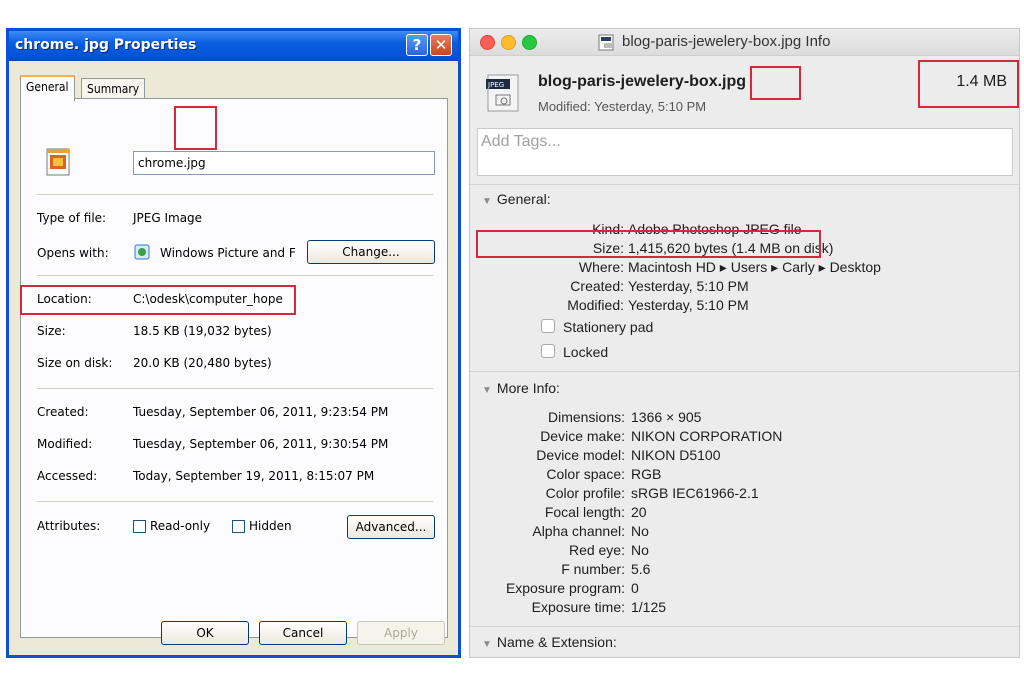  What do you see at coordinates (67, 476) in the screenshot?
I see `accessed-label: Accessed:` at bounding box center [67, 476].